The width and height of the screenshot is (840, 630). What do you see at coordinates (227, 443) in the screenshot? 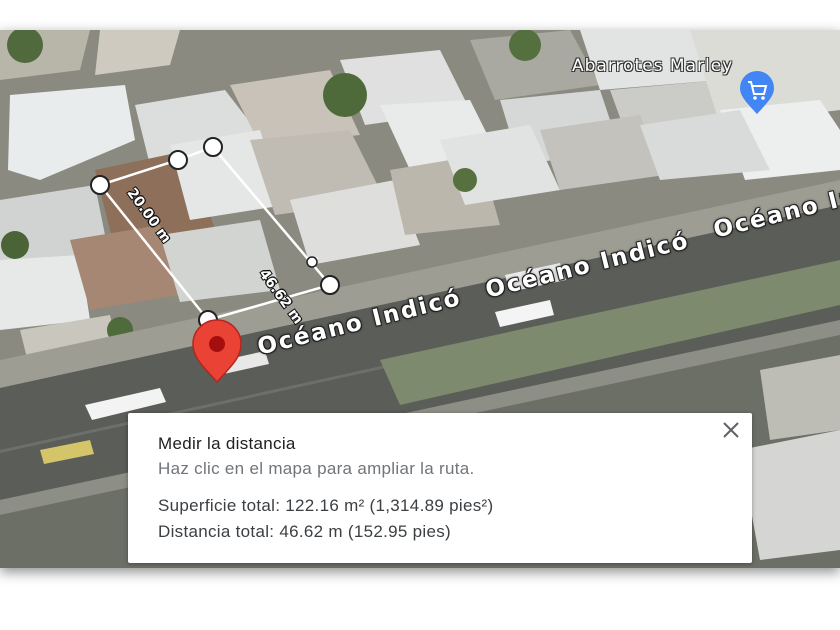
I see `panel-title: Medir la distancia` at bounding box center [227, 443].